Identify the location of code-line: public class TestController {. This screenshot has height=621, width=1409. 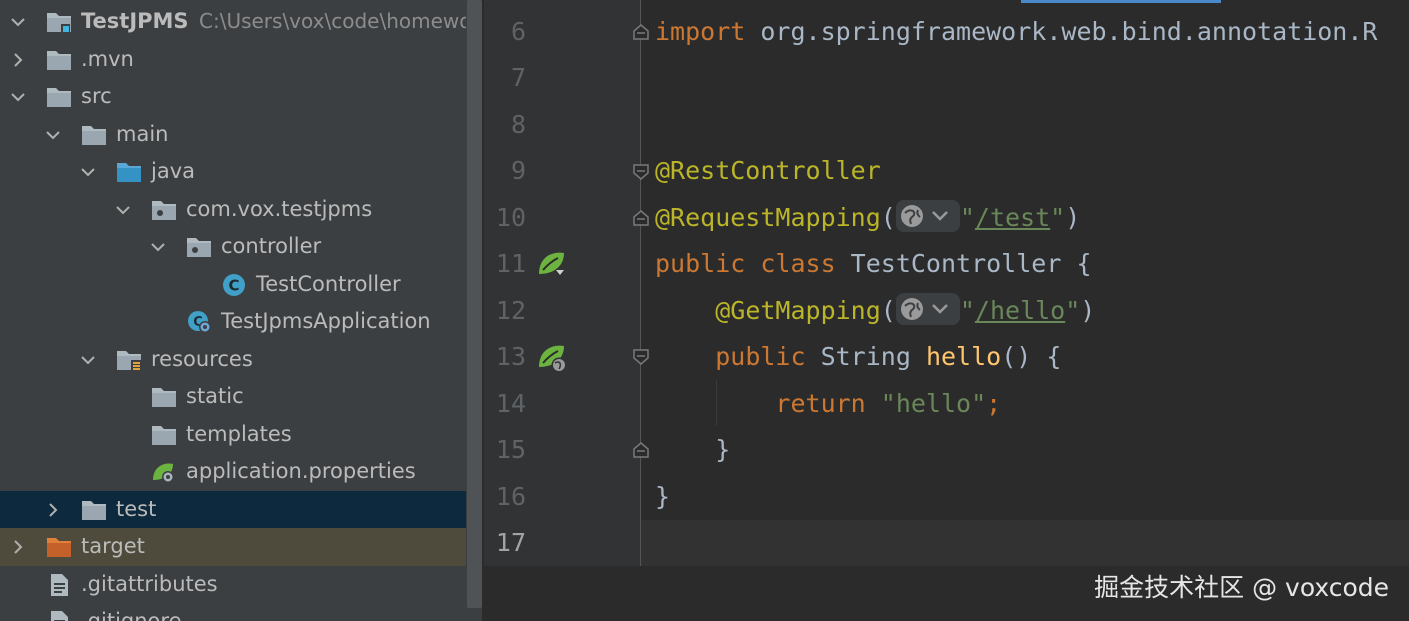
(873, 264).